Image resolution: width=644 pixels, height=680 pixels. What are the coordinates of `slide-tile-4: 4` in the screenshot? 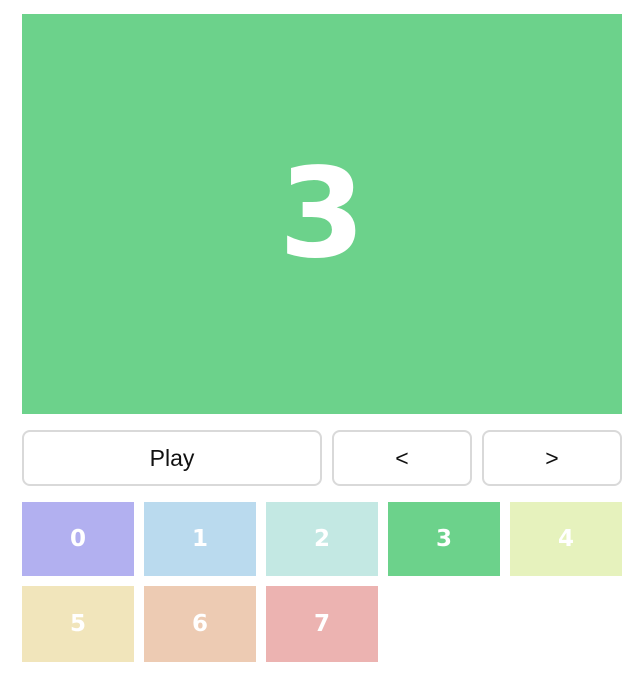 It's located at (566, 539).